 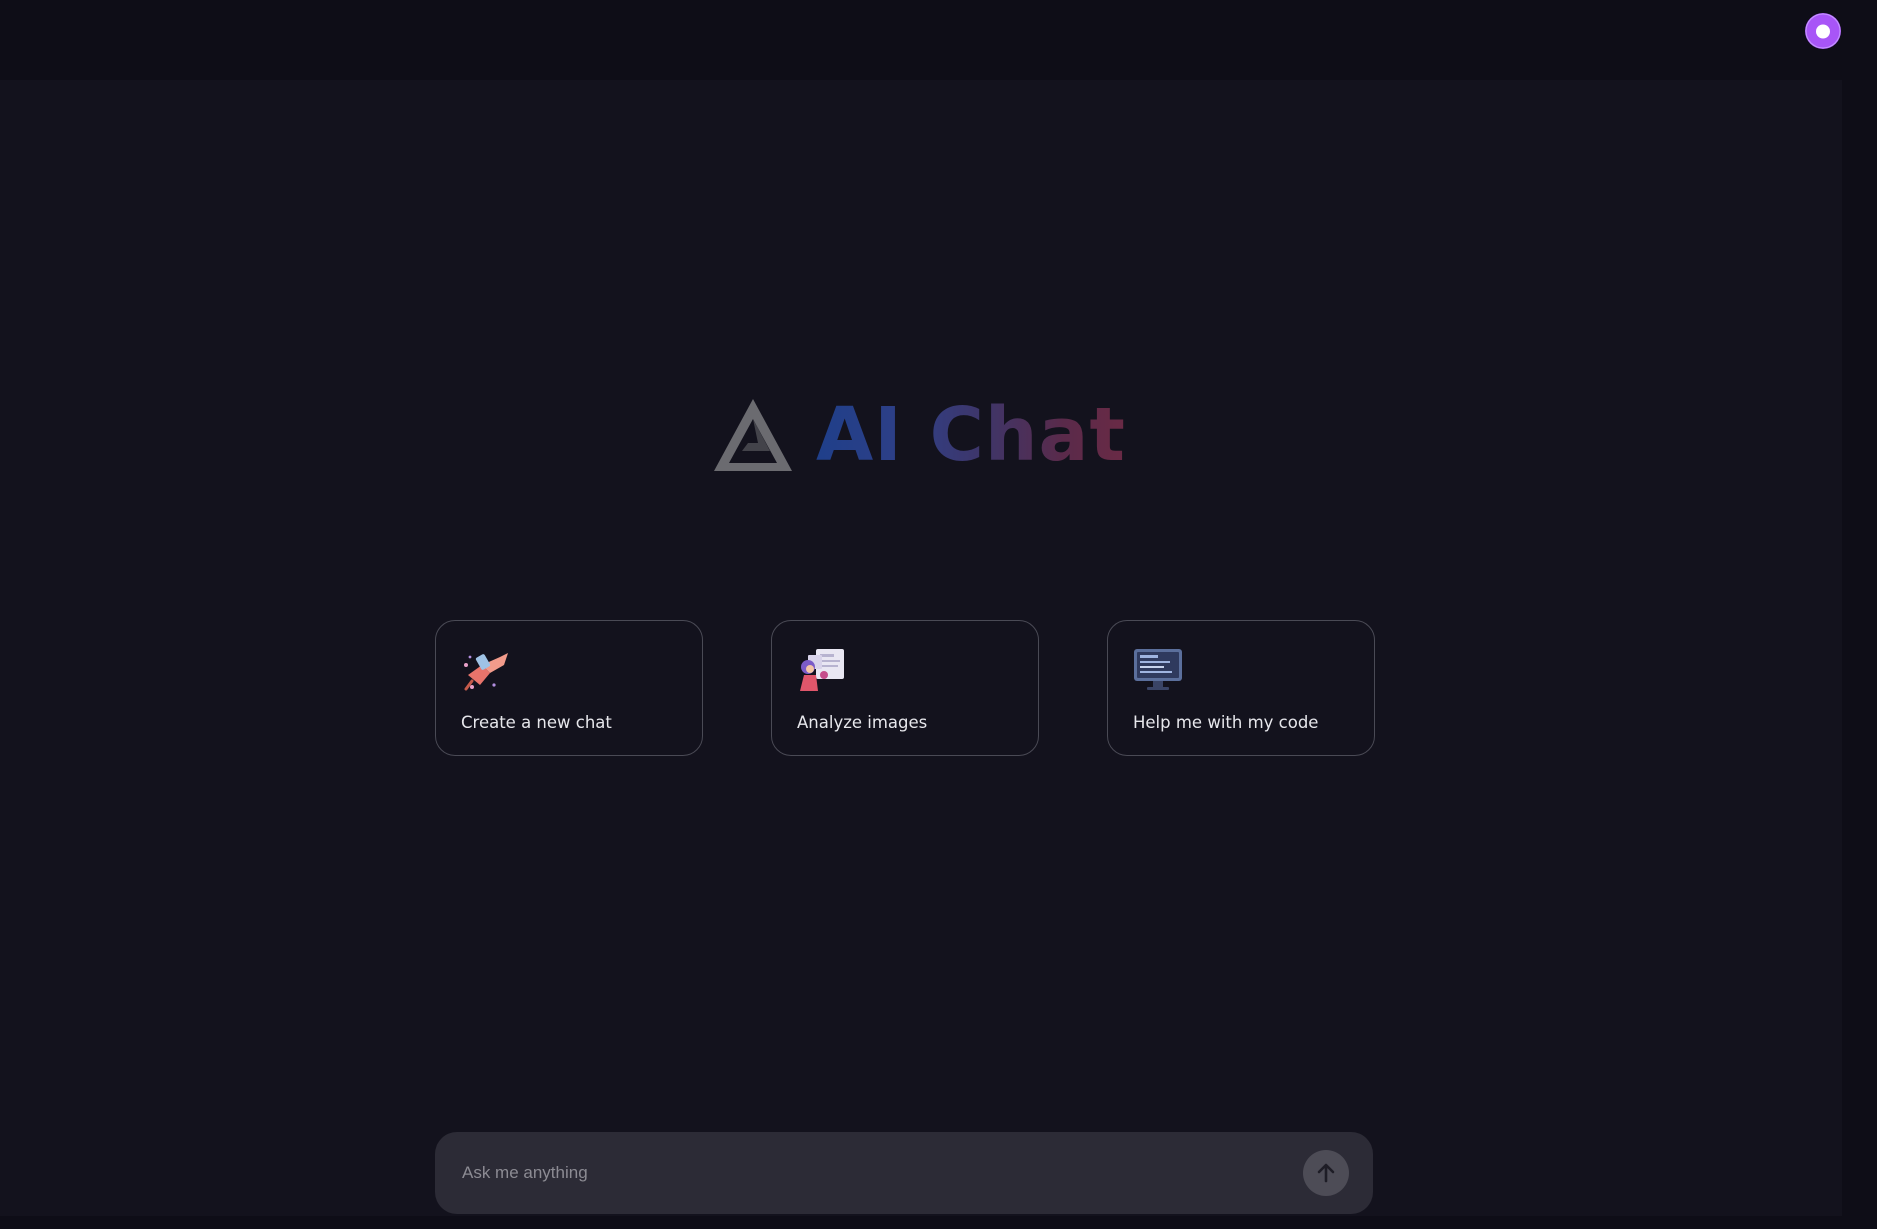 I want to click on card-analyze-images: Analyze images, so click(x=905, y=688).